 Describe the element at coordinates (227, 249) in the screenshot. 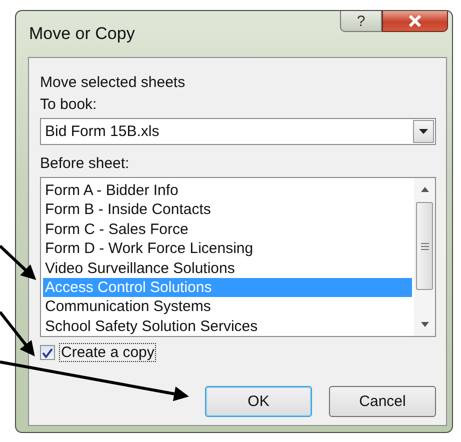

I see `list-item: Form D - Work Force Licensing` at that location.